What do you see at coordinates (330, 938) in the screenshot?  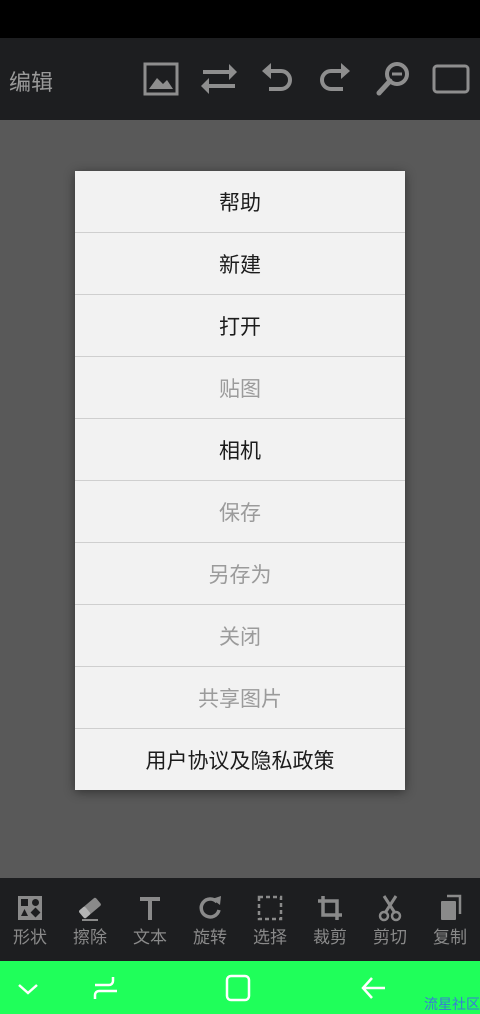 I see `crop-tool-label: 裁剪` at bounding box center [330, 938].